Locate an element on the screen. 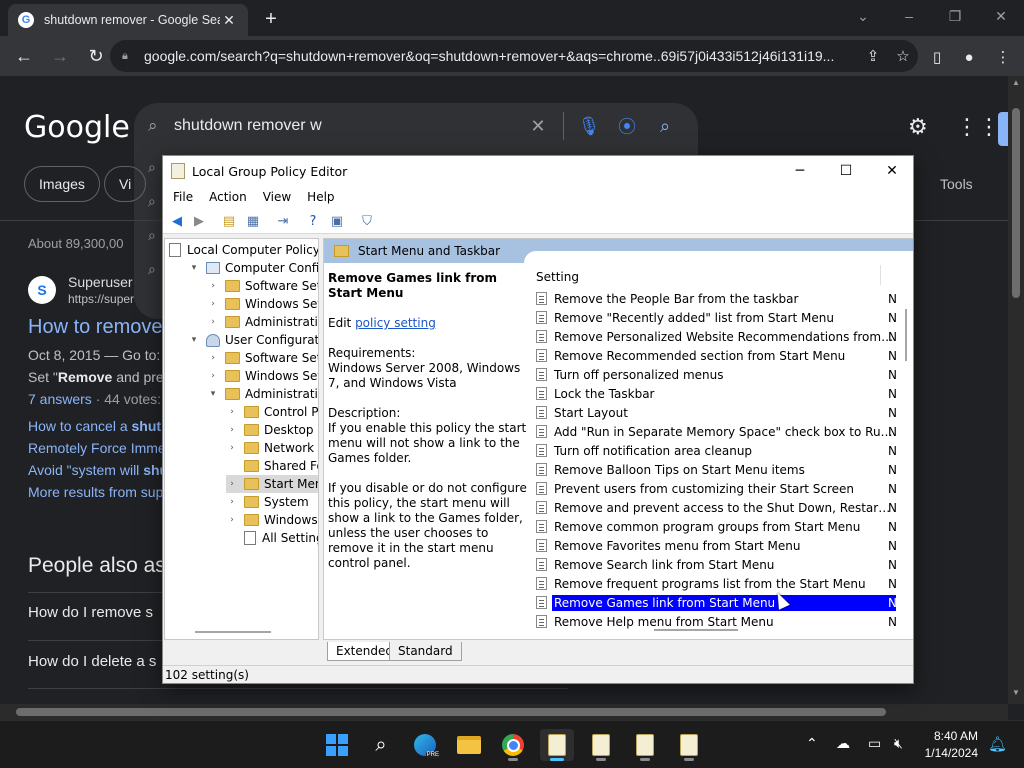  new-tab-button: + is located at coordinates (271, 19).